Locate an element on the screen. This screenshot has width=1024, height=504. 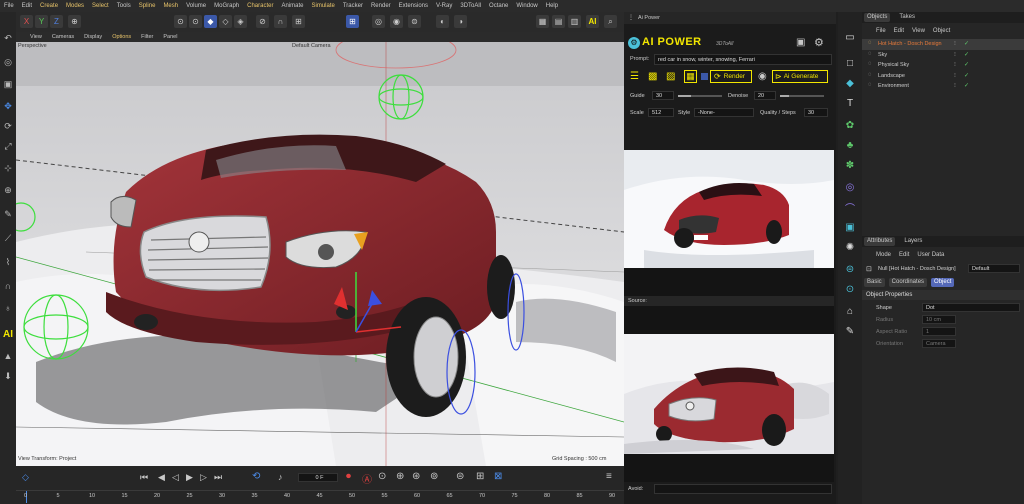
pla-key-icon: ⊞ is located at coordinates (480, 476).